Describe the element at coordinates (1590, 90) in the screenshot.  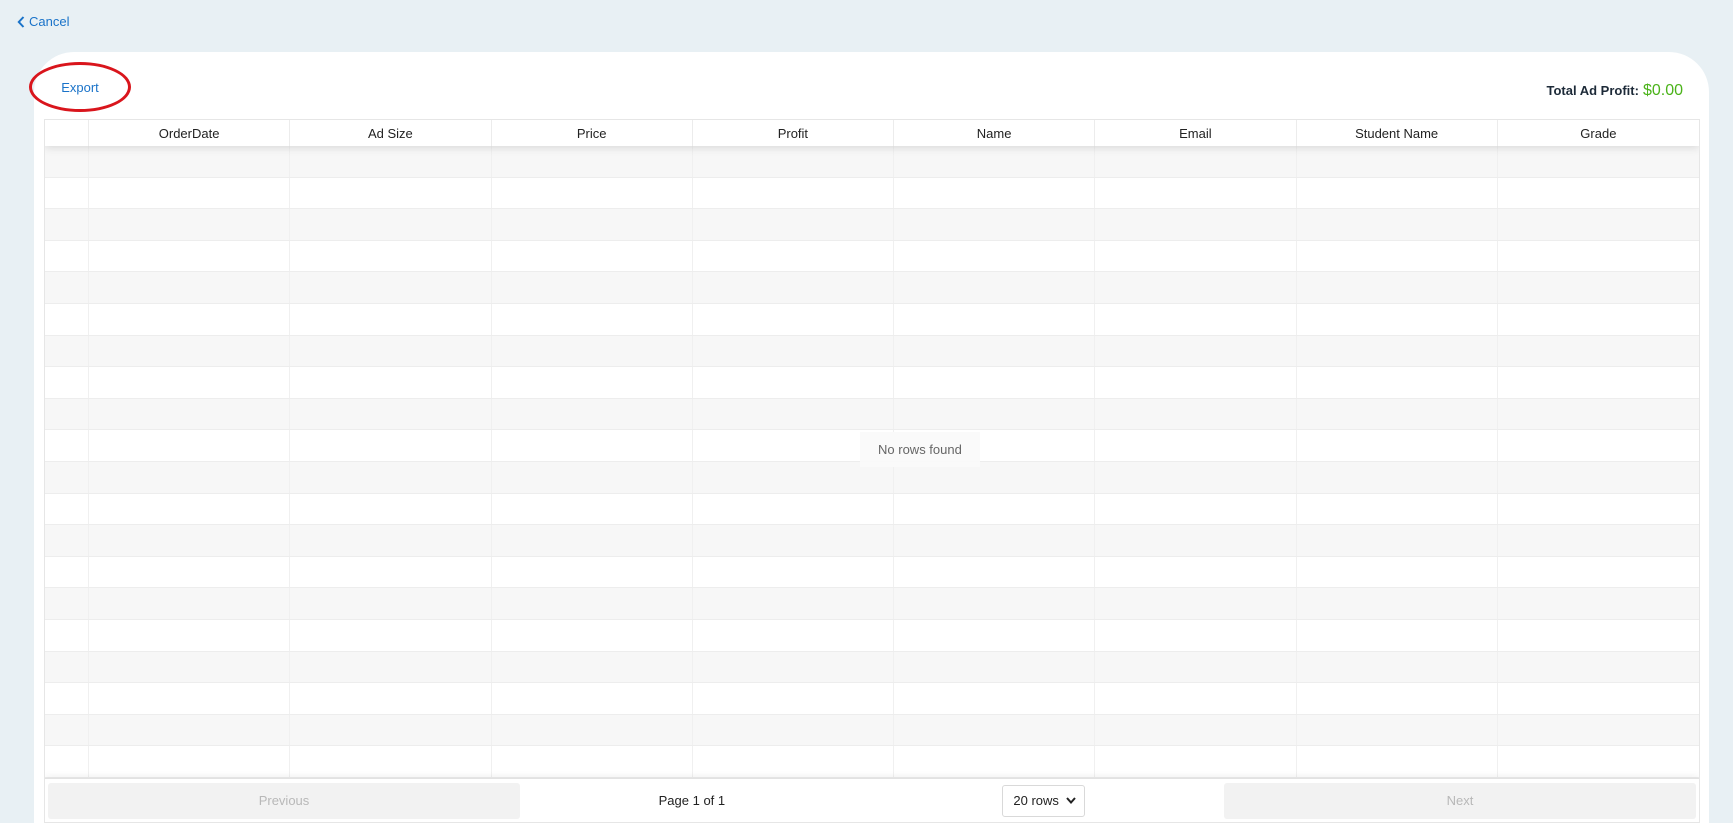
I see `total-ad-profit-label: Total Ad Profit` at that location.